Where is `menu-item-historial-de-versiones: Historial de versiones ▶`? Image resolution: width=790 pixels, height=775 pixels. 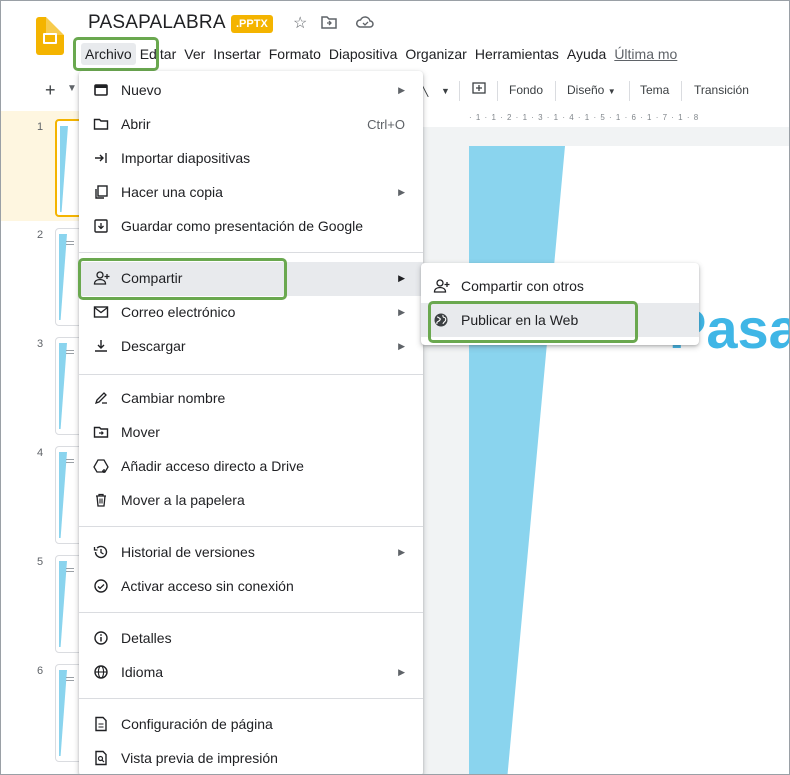
menu-item-historial-de-versiones: Historial de versiones ▶ is located at coordinates (251, 553).